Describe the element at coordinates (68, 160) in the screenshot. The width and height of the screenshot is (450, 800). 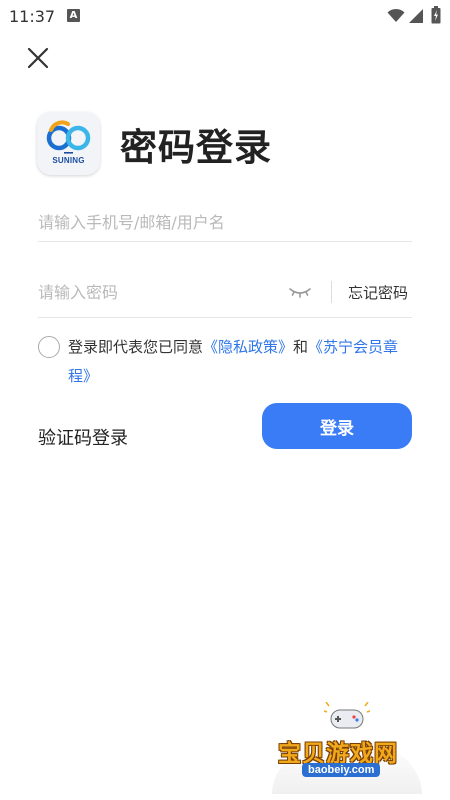
I see `logo-text: SUNING` at that location.